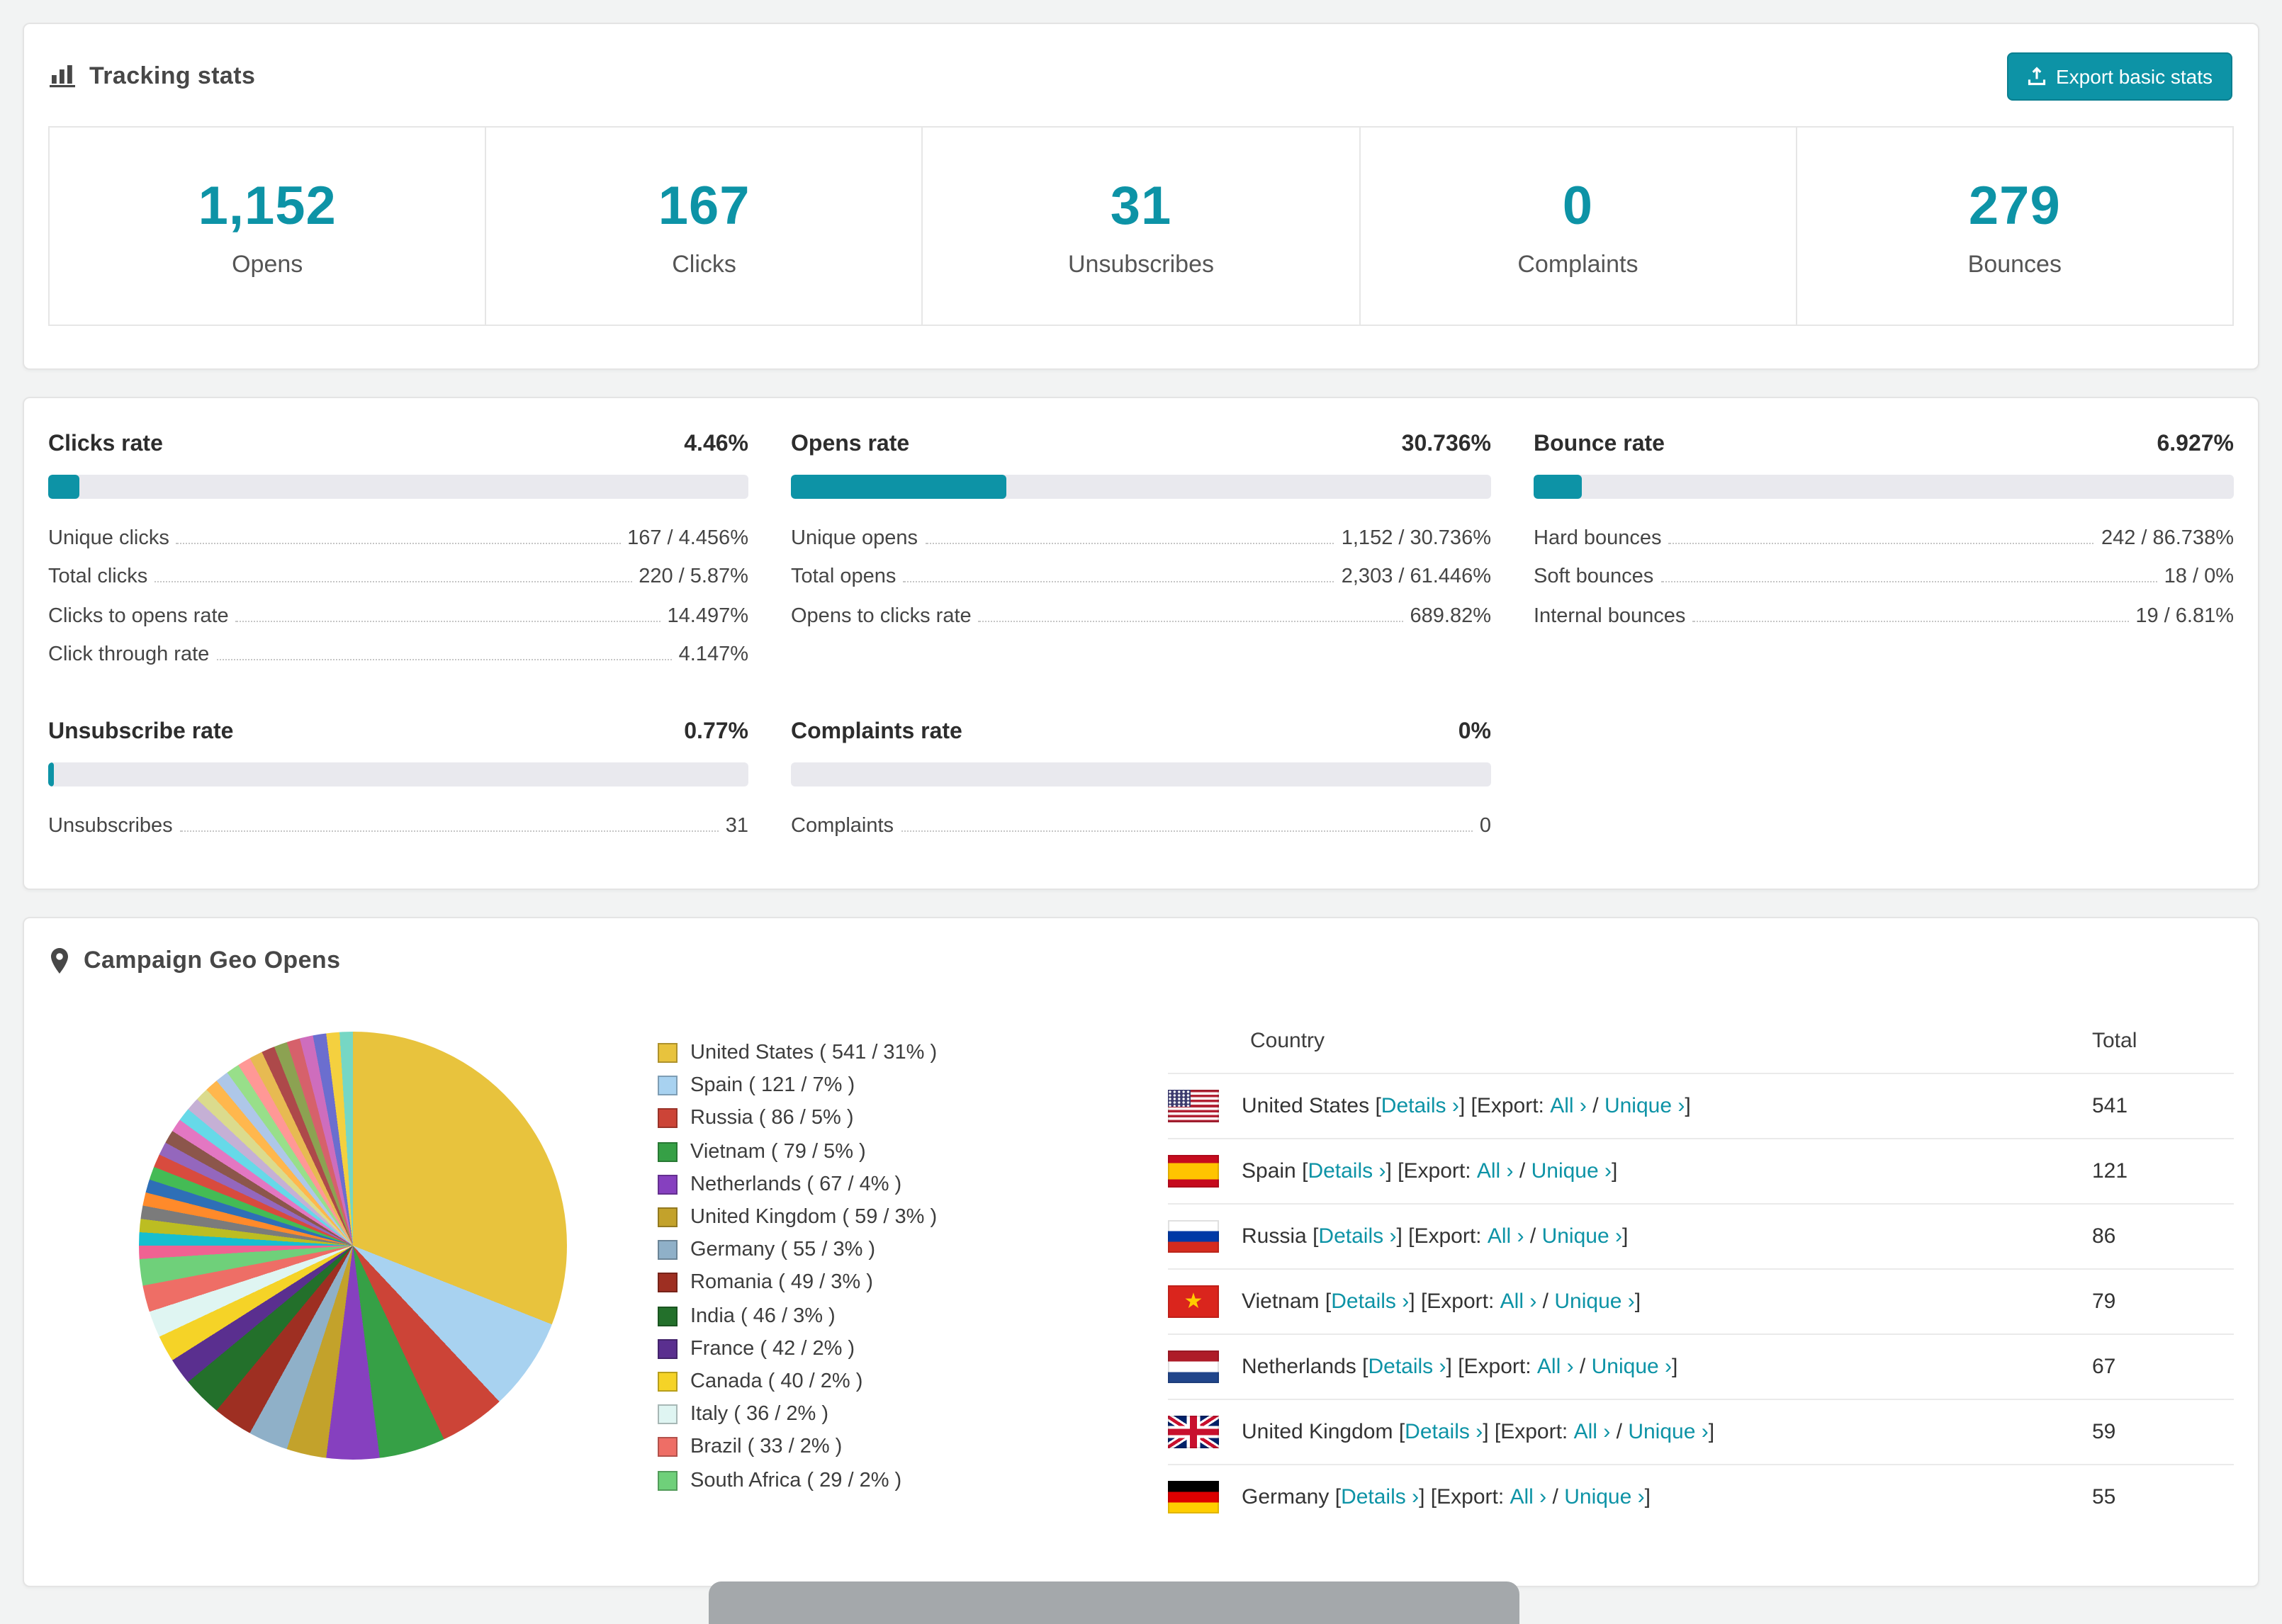  I want to click on progress-fill, so click(51, 774).